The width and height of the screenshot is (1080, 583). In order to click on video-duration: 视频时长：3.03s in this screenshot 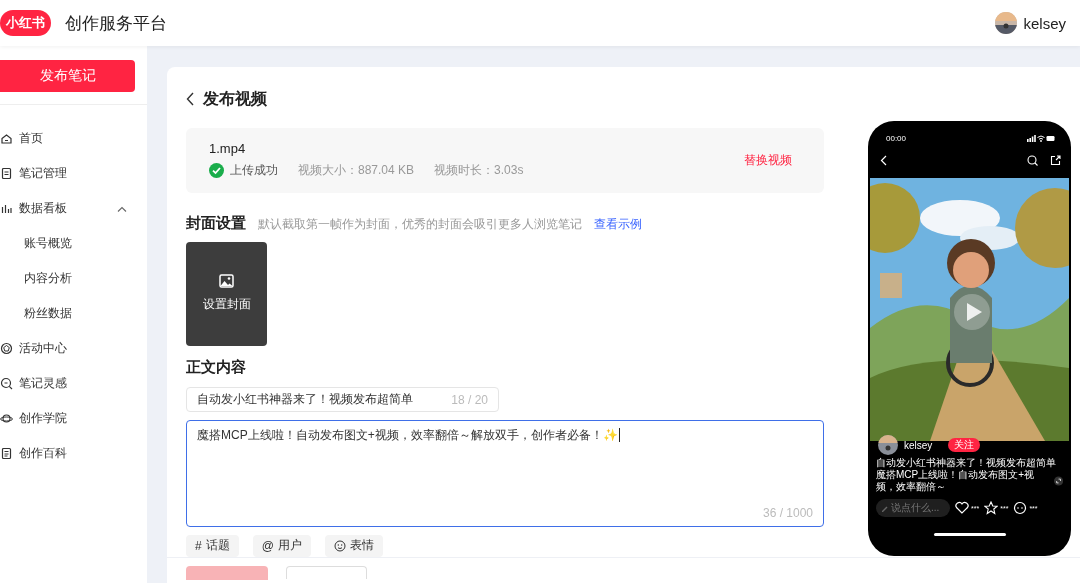, I will do `click(479, 171)`.